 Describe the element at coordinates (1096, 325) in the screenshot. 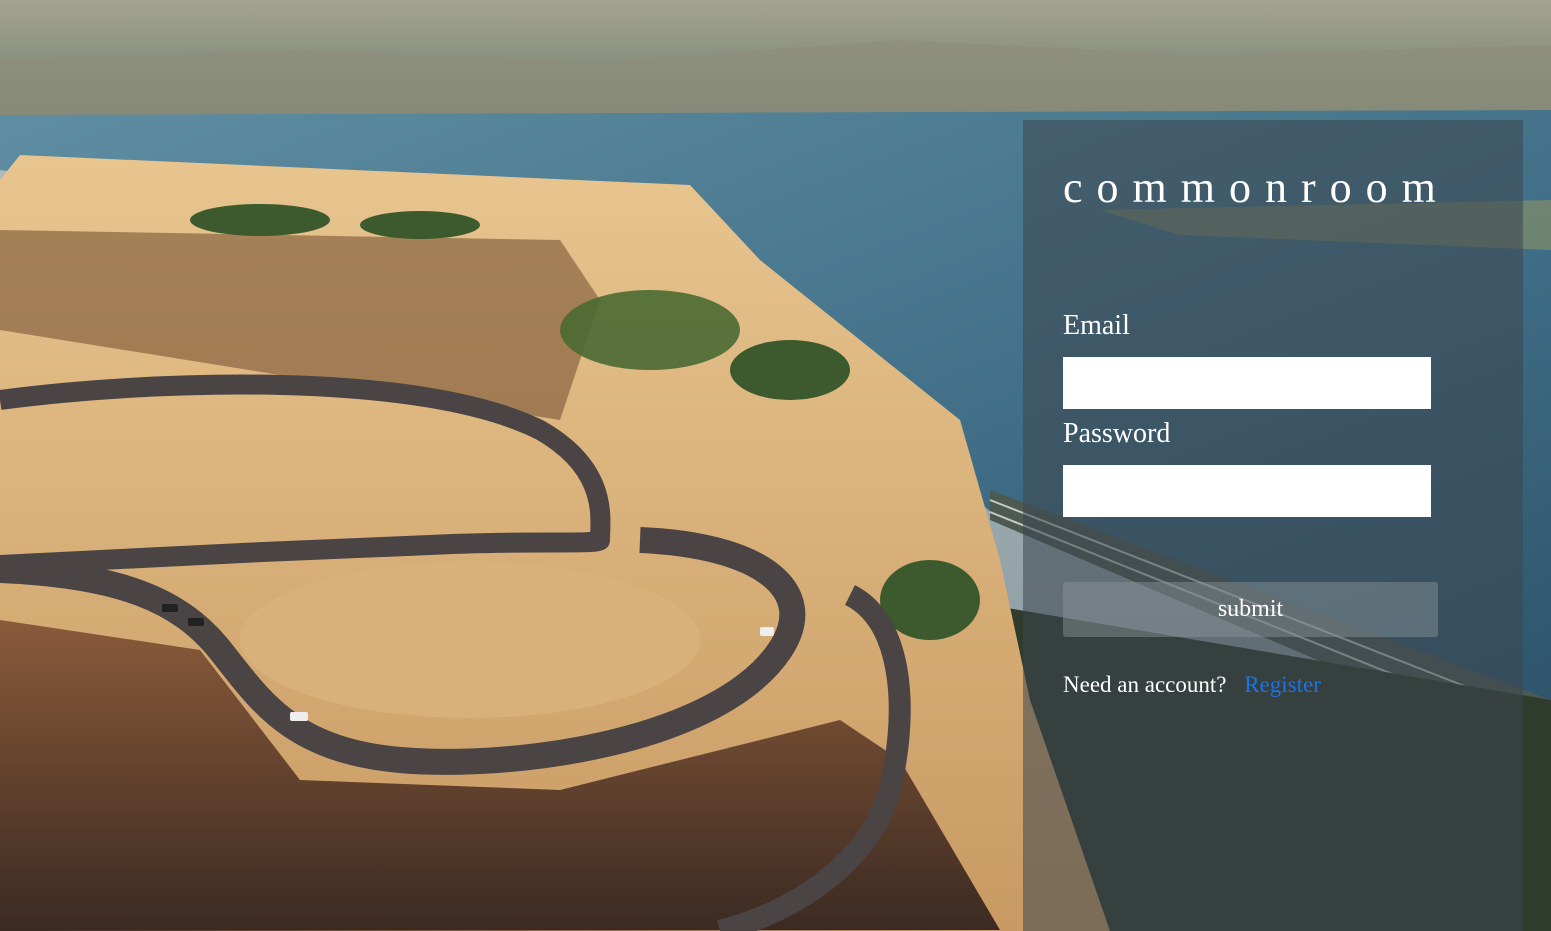

I see `email-label: Email` at that location.